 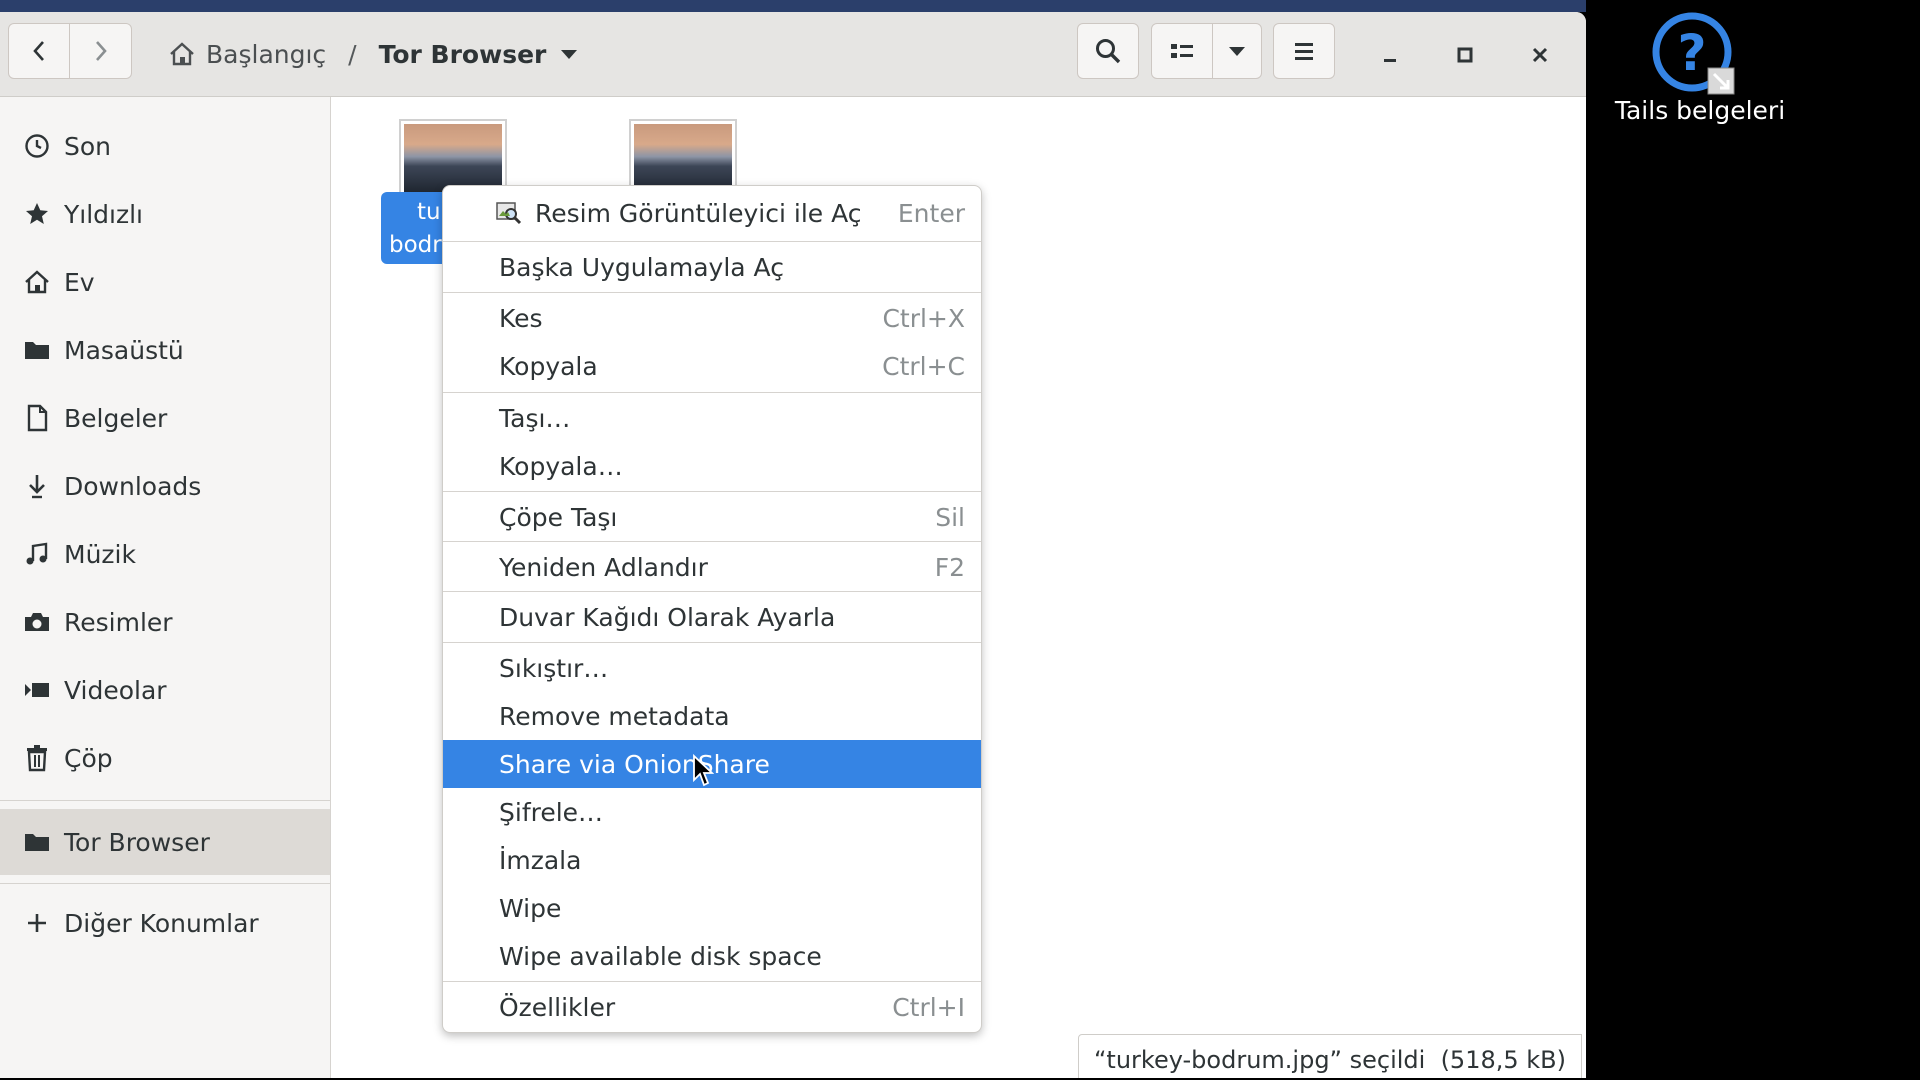 I want to click on back-button, so click(x=39, y=51).